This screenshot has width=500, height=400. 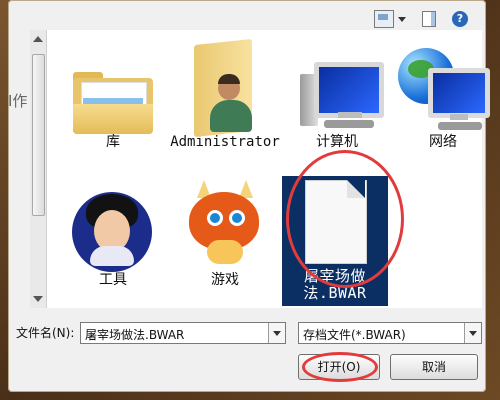 I want to click on filename-field: 屠宰场做法.BWAR, so click(x=183, y=333).